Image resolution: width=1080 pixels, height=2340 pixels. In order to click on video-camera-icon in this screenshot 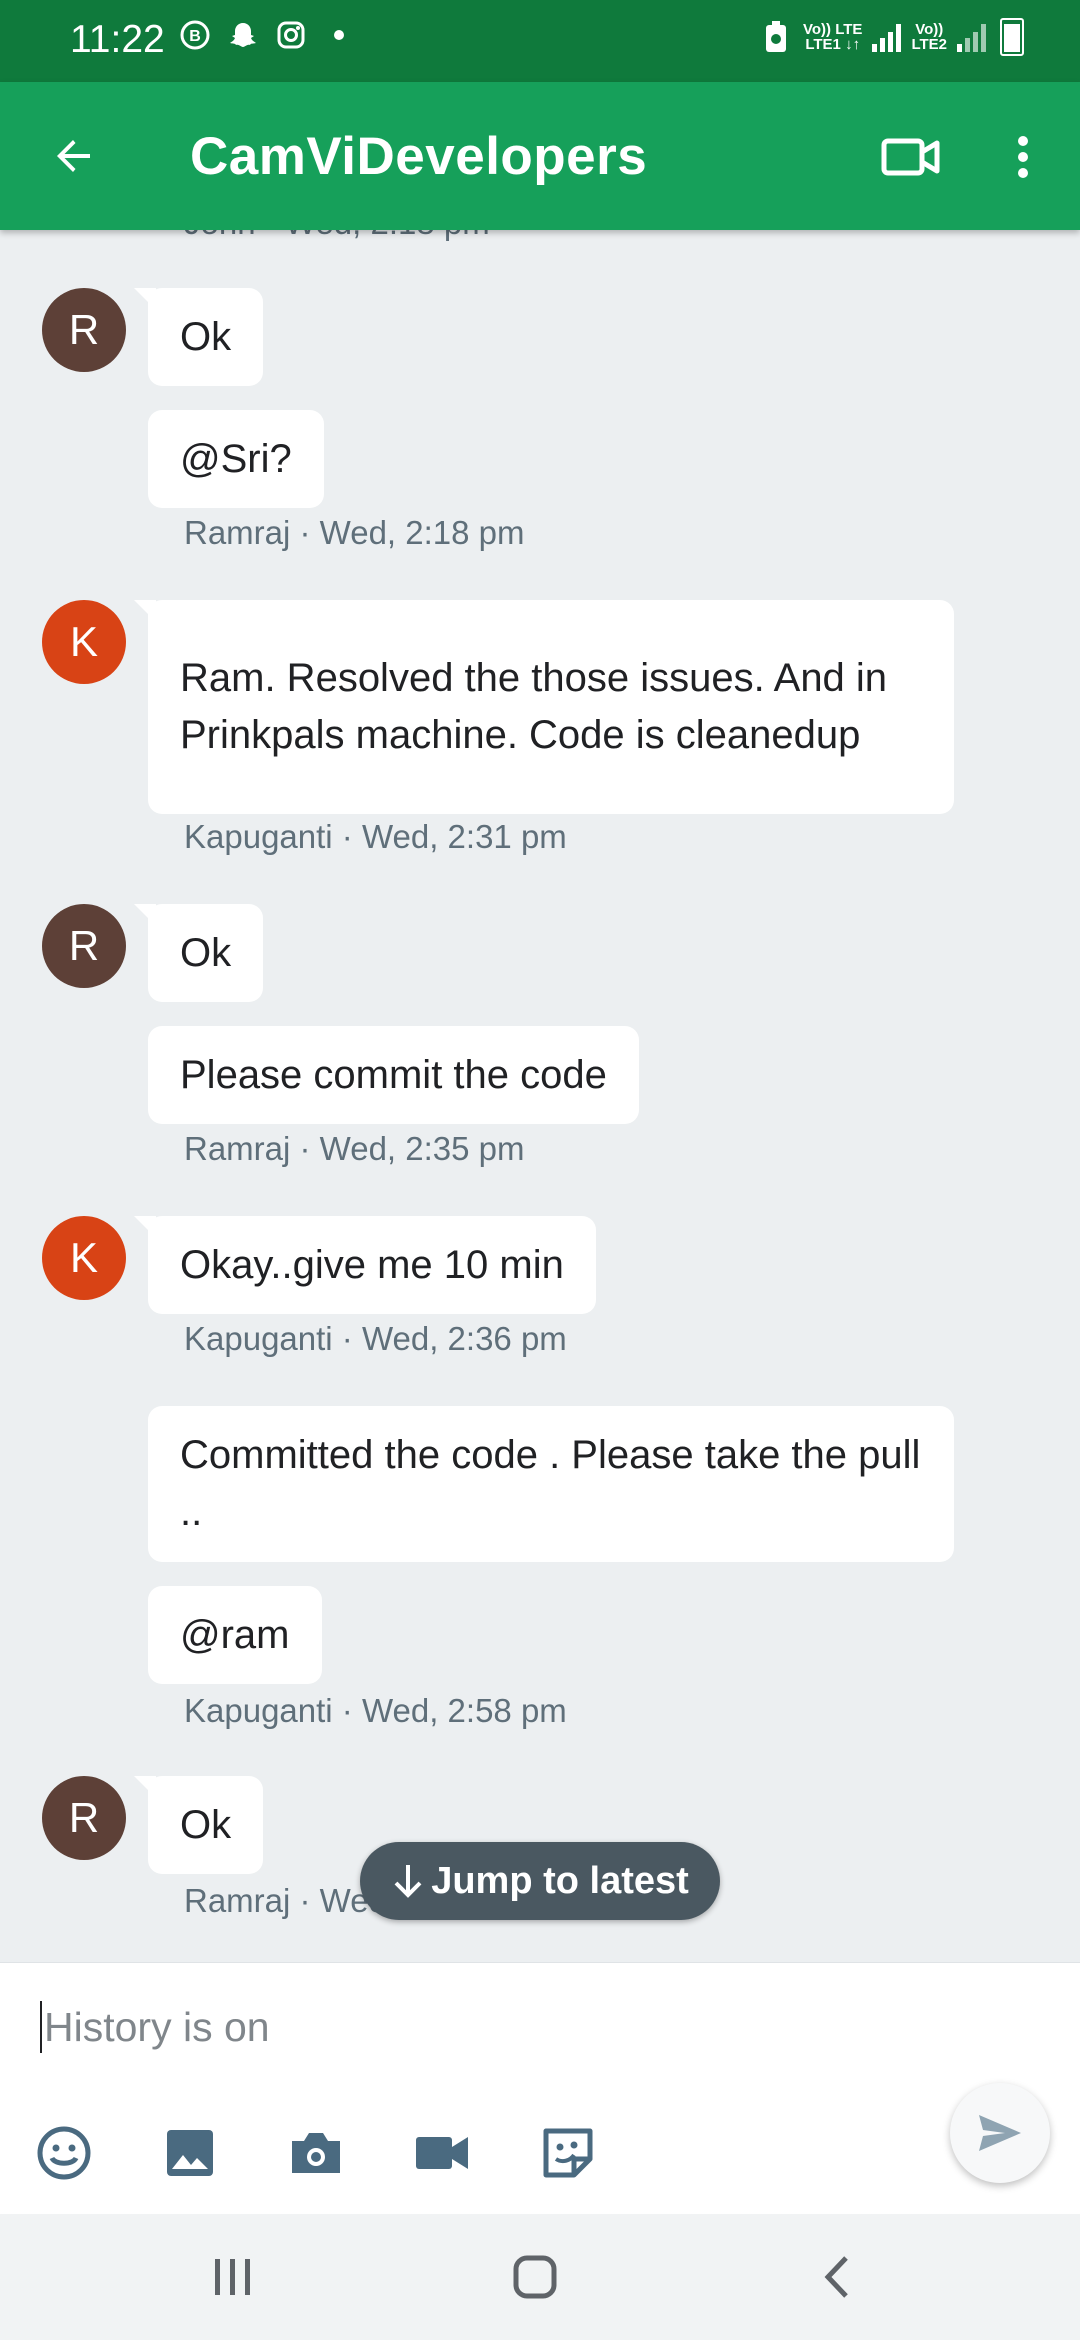, I will do `click(910, 157)`.